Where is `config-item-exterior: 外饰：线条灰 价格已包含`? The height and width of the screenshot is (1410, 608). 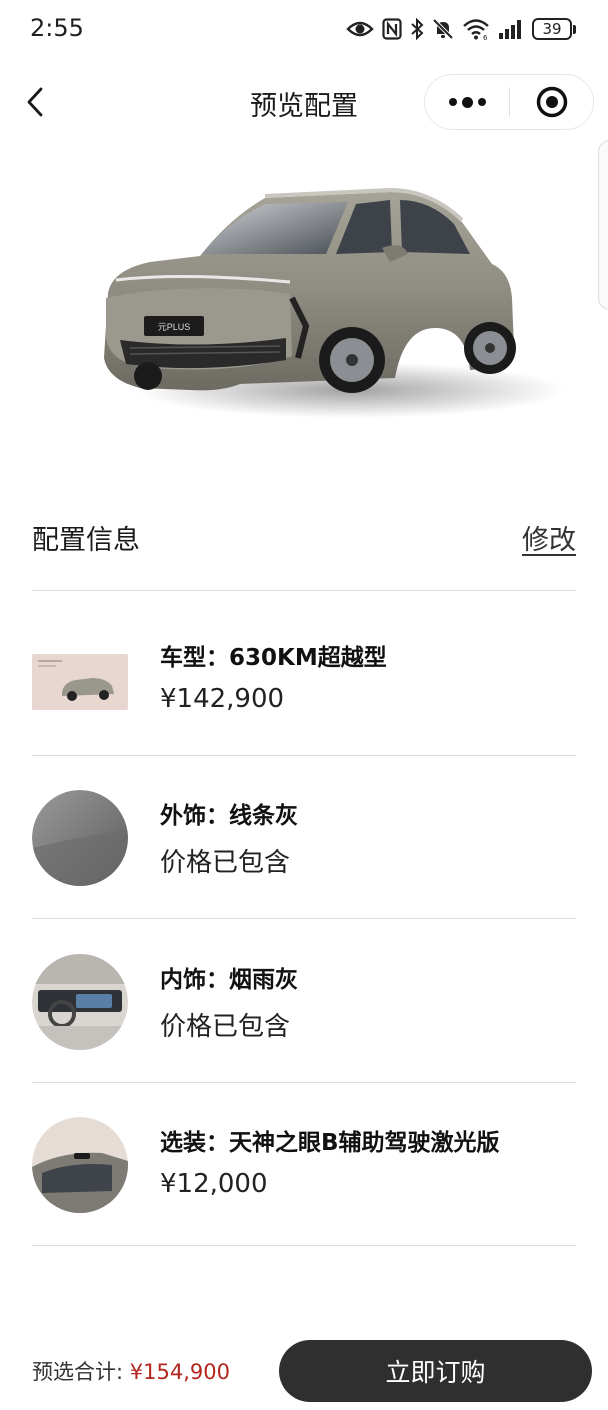
config-item-exterior: 外饰：线条灰 价格已包含 is located at coordinates (304, 826).